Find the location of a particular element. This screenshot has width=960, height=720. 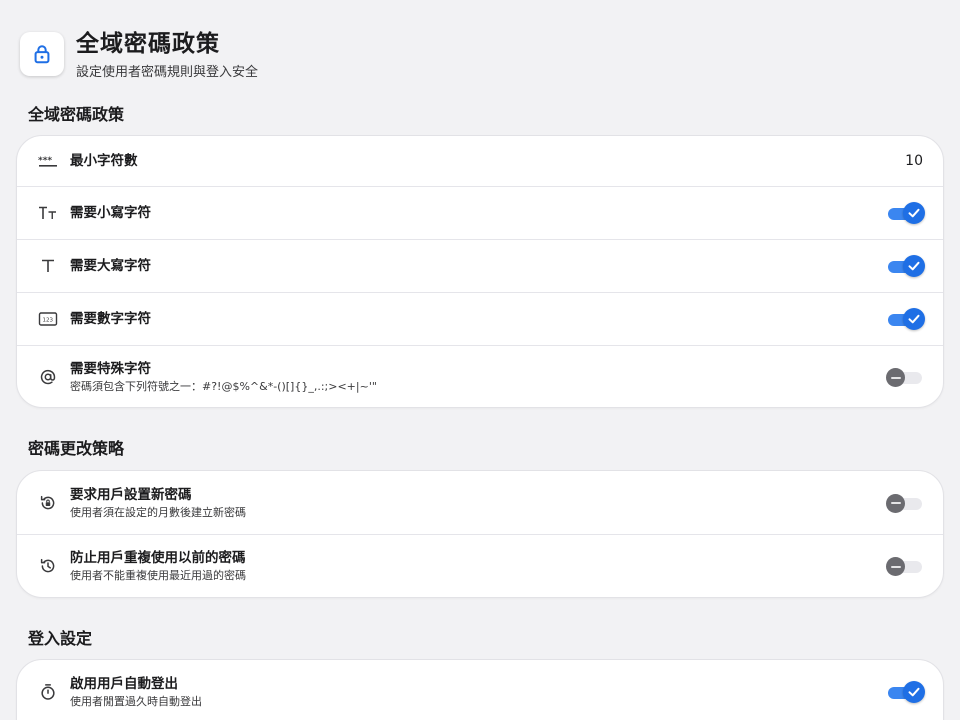

page-subtitle: 設定使用者密碼規則與登入安全 is located at coordinates (167, 72).